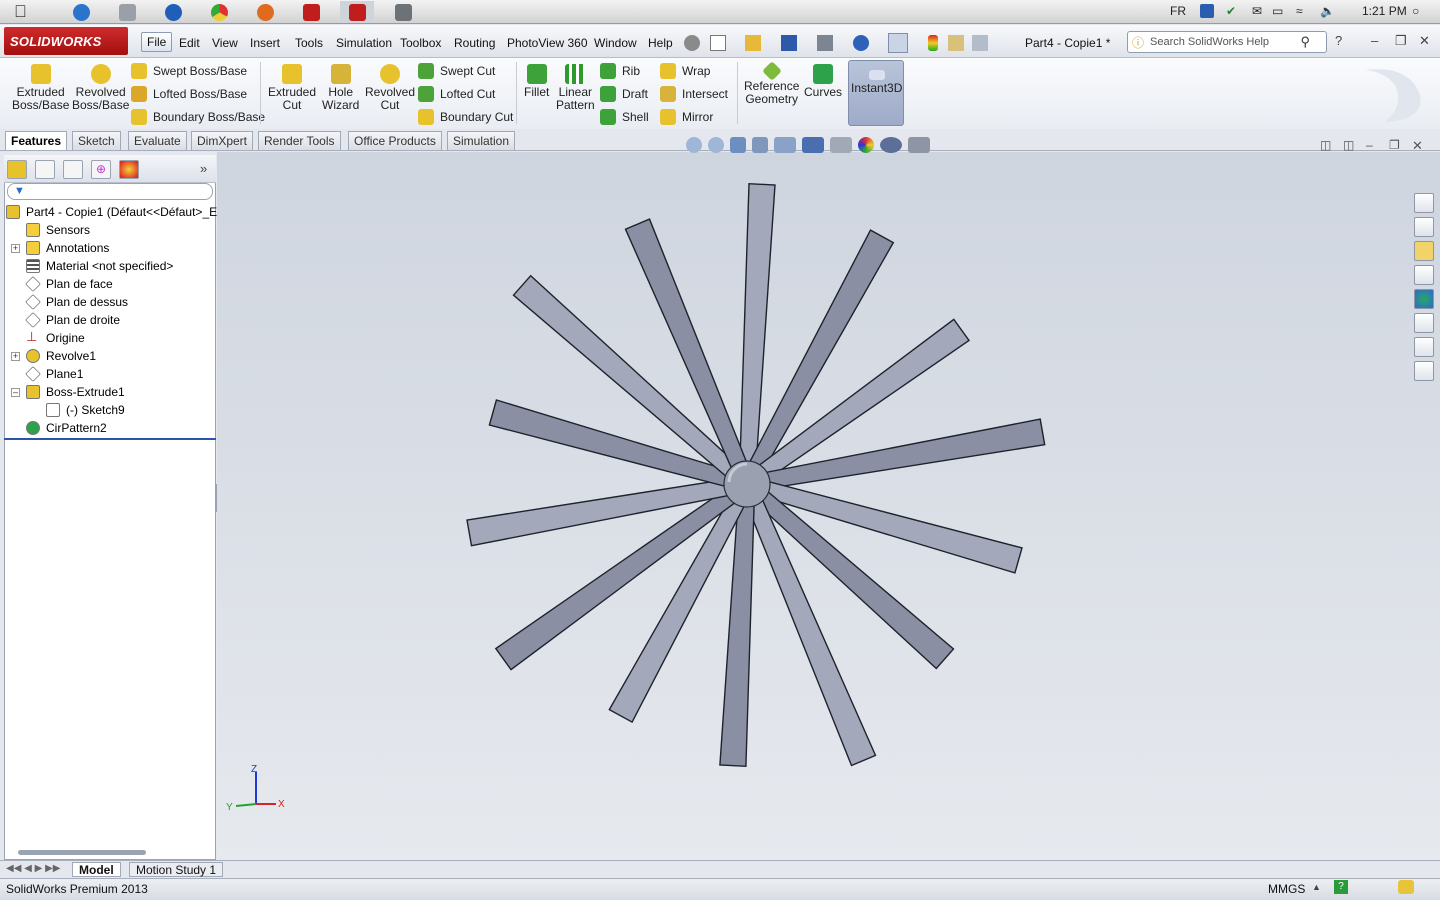 This screenshot has height=900, width=1440. What do you see at coordinates (747, 484) in the screenshot?
I see `fan-hub` at bounding box center [747, 484].